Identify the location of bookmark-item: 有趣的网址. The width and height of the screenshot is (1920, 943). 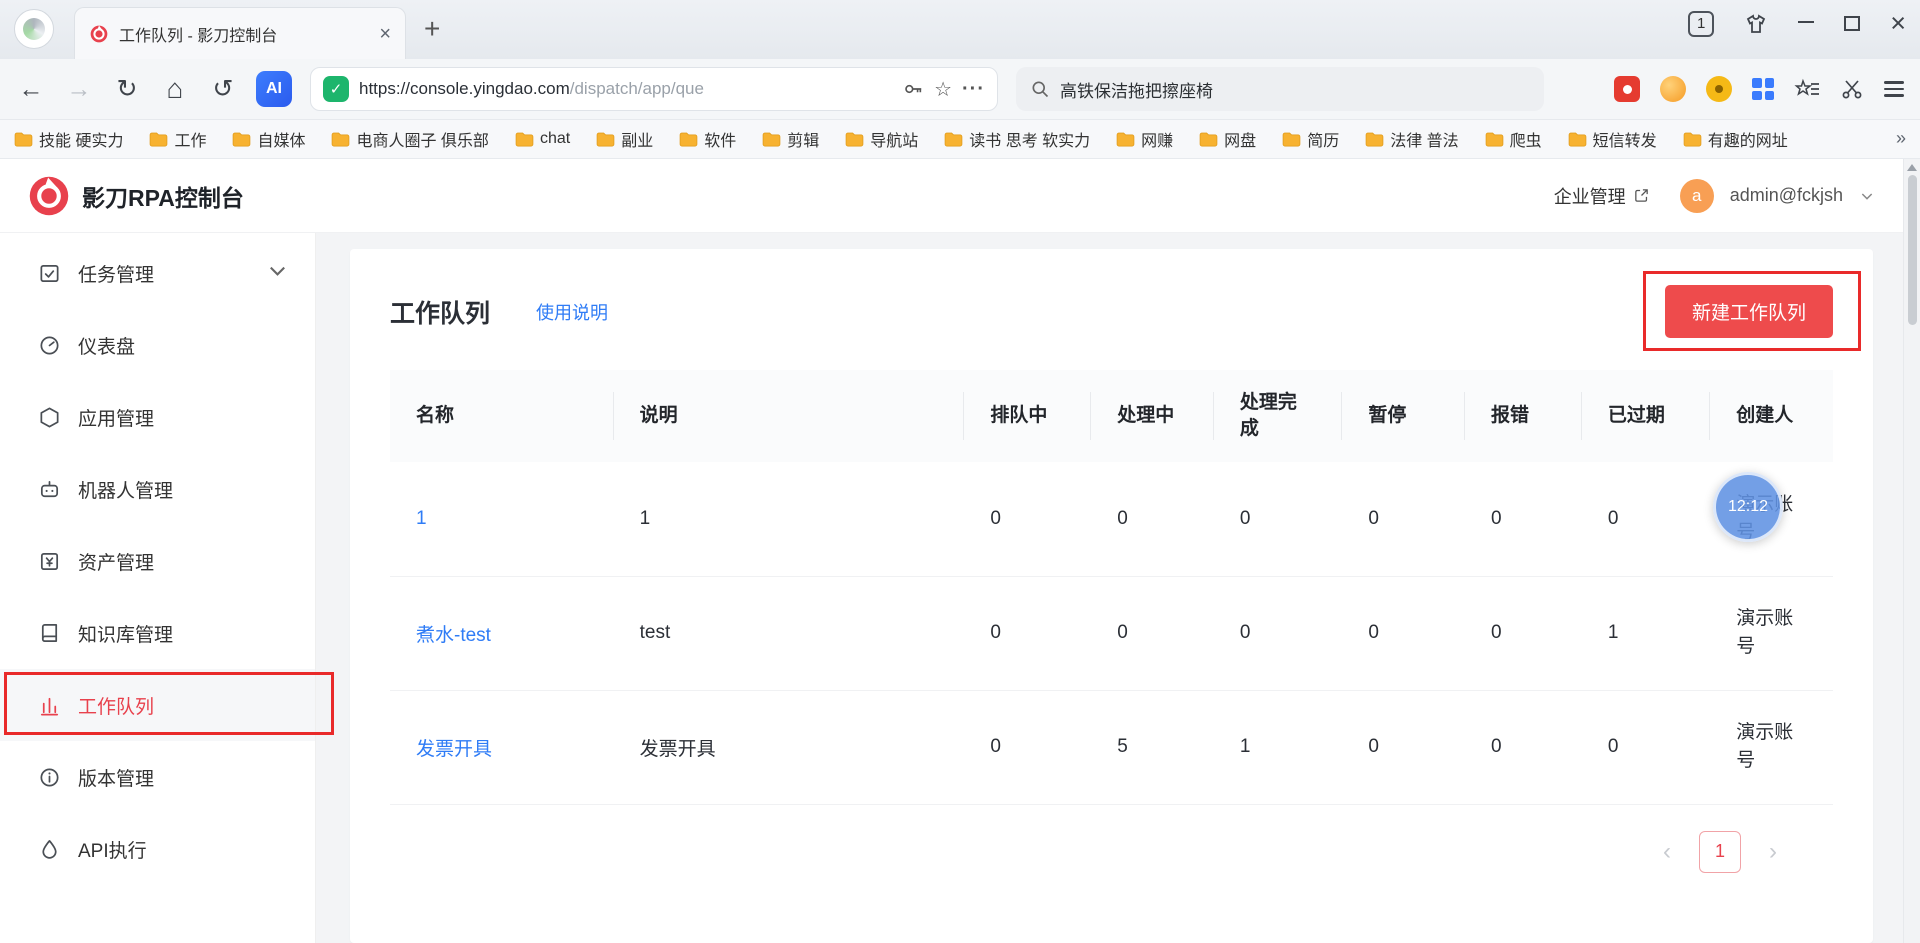
(1735, 139).